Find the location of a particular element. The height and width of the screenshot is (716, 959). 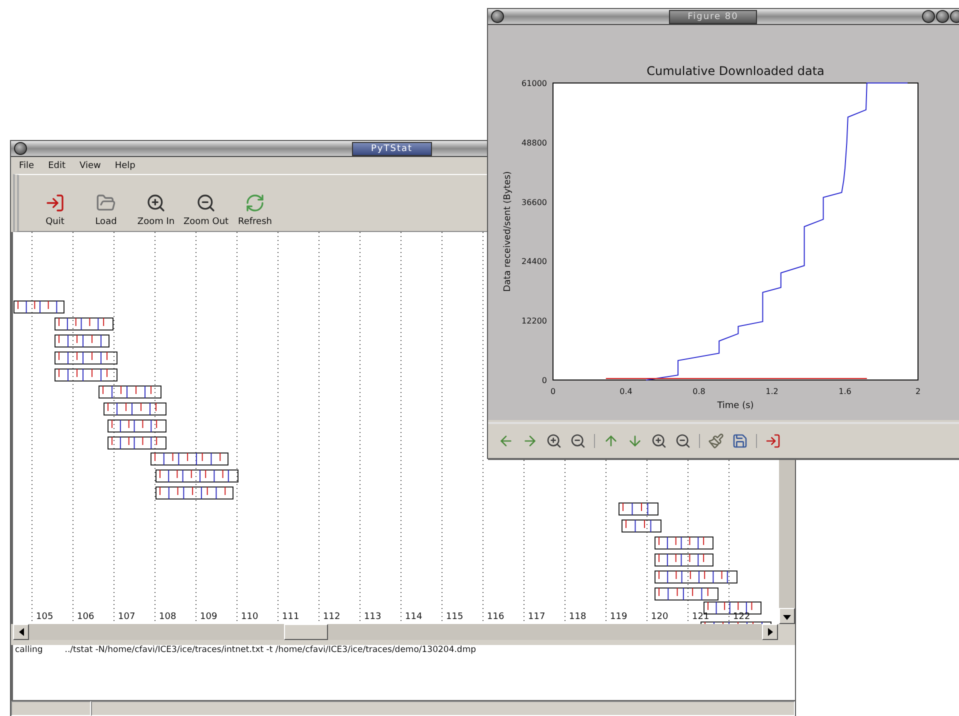

menu-item: File is located at coordinates (26, 165).